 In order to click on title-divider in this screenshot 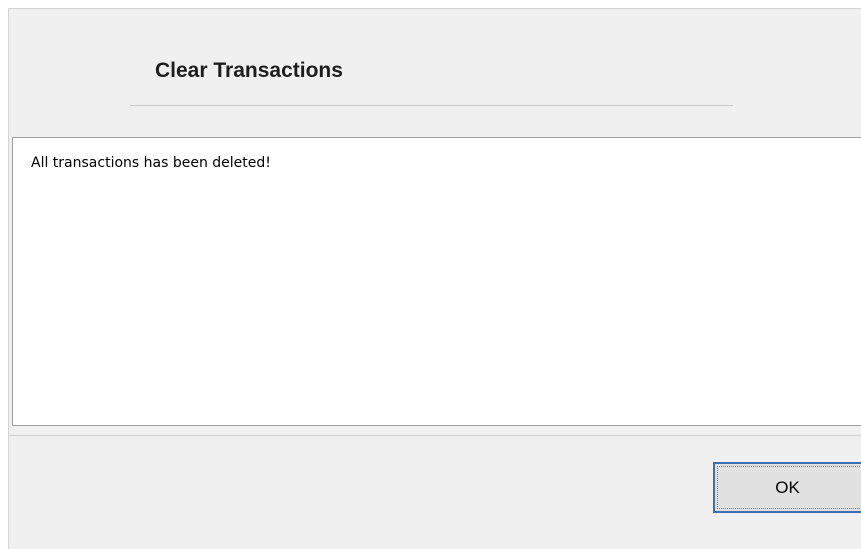, I will do `click(431, 105)`.